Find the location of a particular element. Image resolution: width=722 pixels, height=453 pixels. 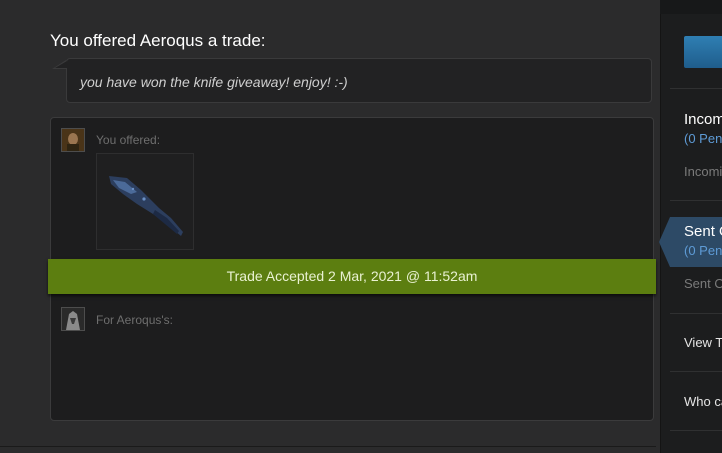

incoming-offers-title: Incoming Offers is located at coordinates (703, 119).